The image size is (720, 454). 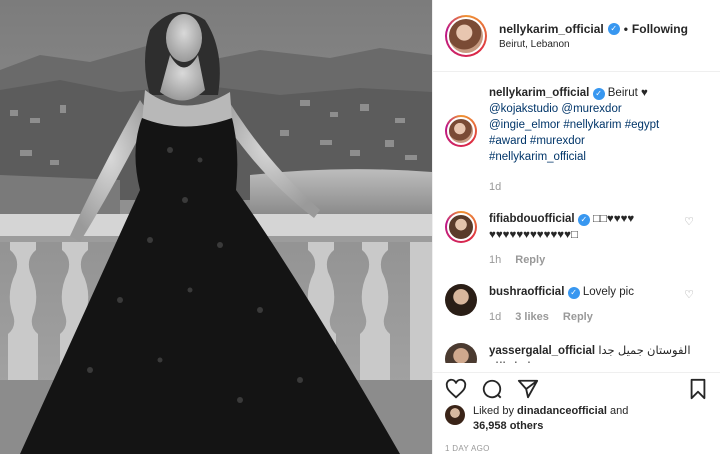 What do you see at coordinates (528, 389) in the screenshot?
I see `share-icon` at bounding box center [528, 389].